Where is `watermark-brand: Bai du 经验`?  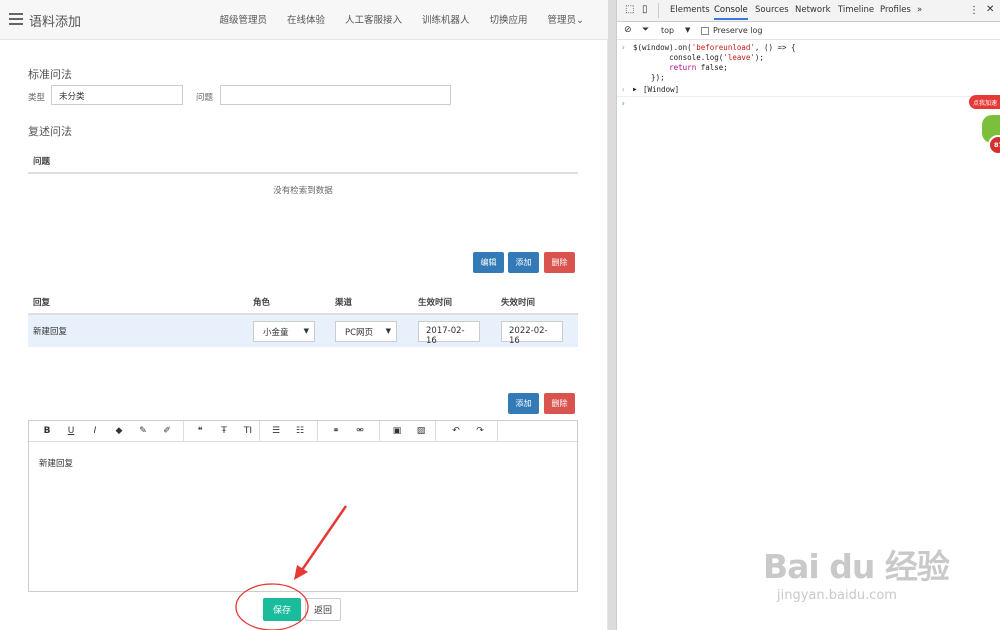
watermark-brand: Bai du 经验 is located at coordinates (856, 566).